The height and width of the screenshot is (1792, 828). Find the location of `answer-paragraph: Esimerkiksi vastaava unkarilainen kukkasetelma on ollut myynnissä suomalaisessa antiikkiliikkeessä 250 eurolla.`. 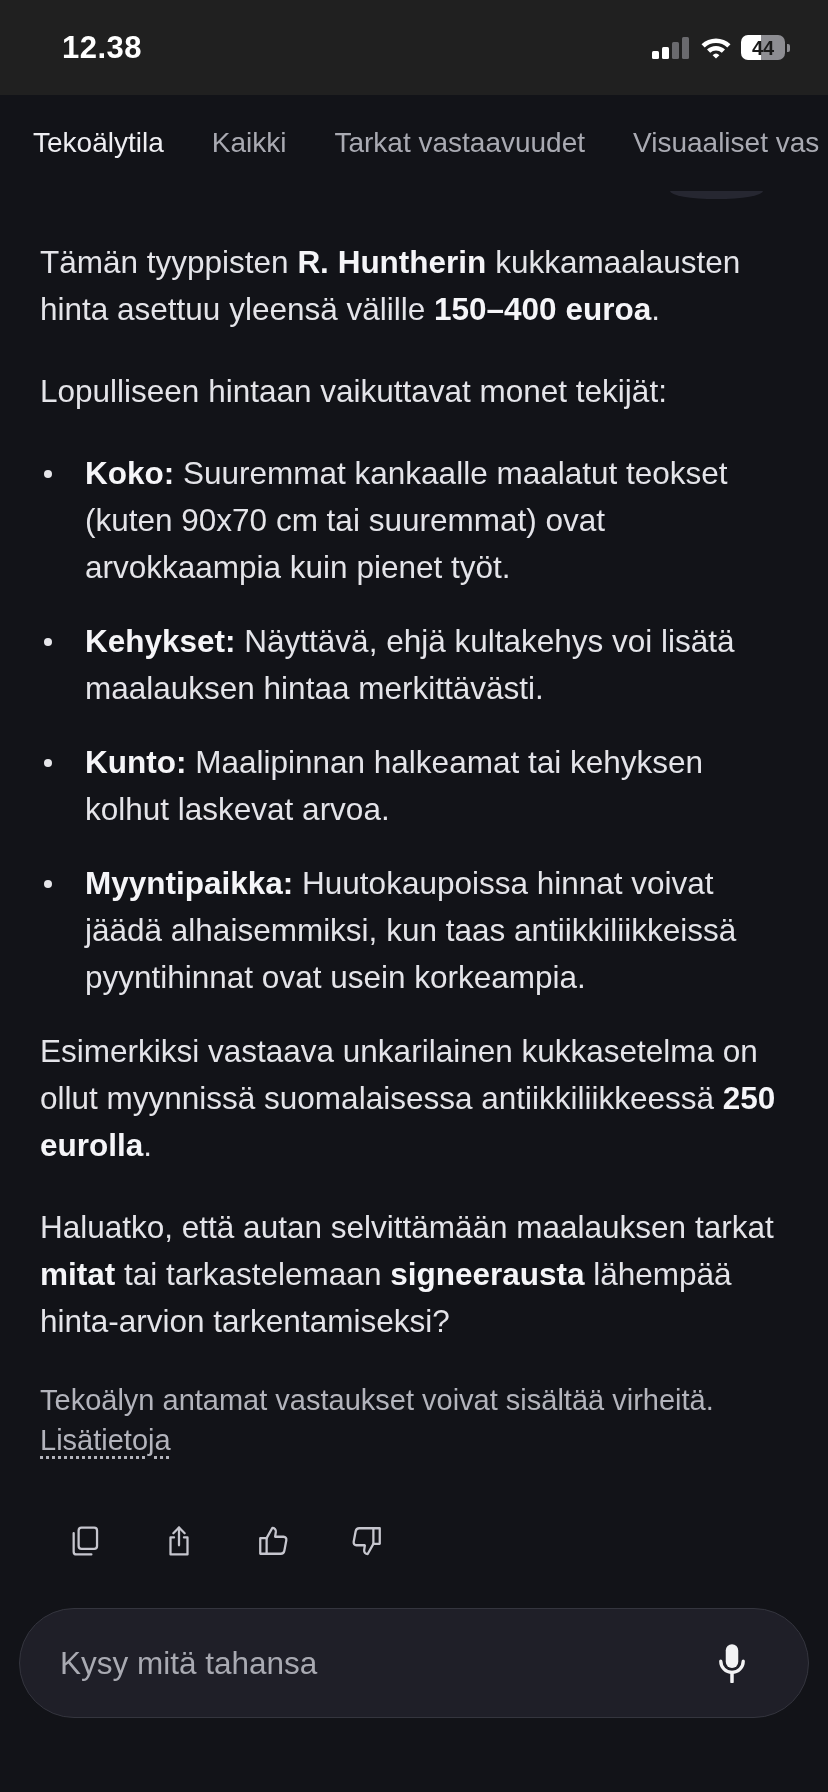

answer-paragraph: Esimerkiksi vastaava unkarilainen kukkasetelma on ollut myynnissä suomalaisessa antiikkiliikkeessä 250 eurolla. is located at coordinates (408, 1098).